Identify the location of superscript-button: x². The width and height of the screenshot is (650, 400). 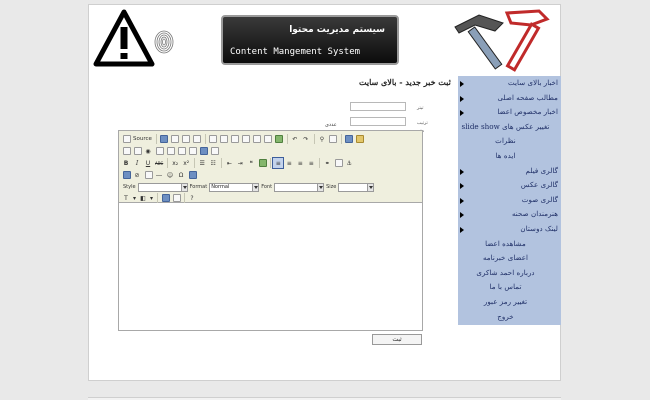
(186, 163).